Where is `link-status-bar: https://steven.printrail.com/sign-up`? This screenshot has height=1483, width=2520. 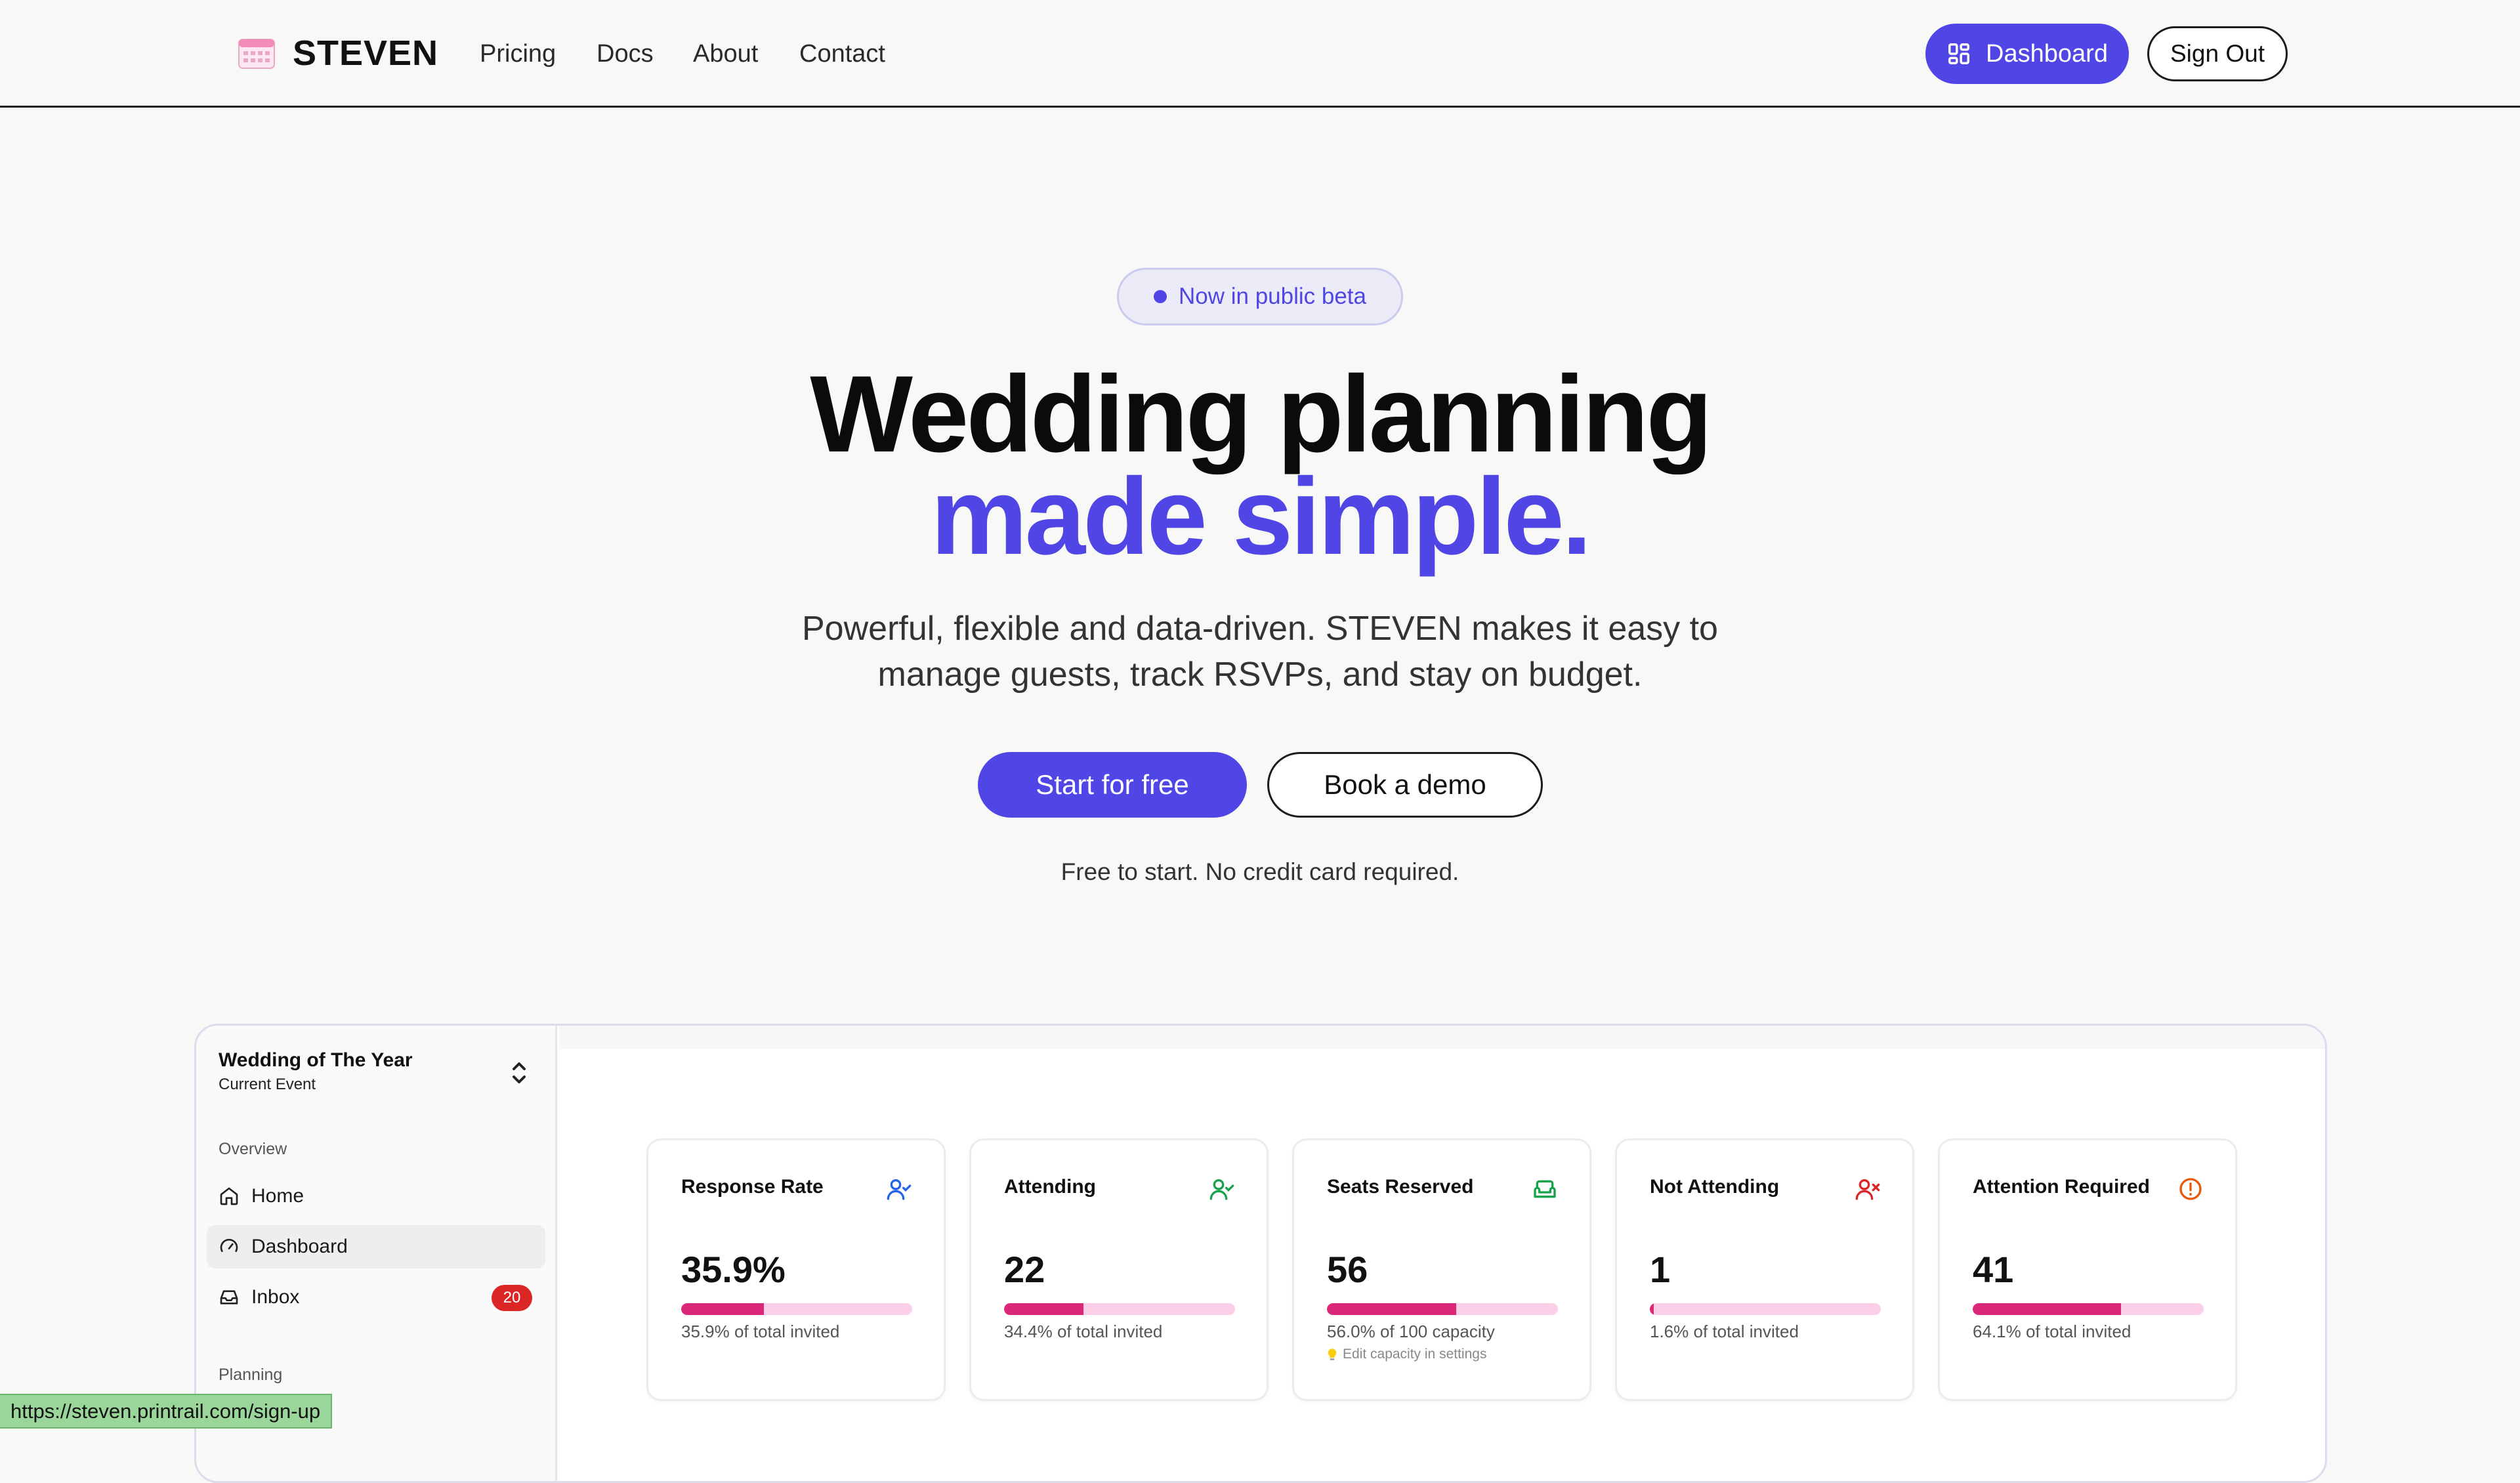
link-status-bar: https://steven.printrail.com/sign-up is located at coordinates (166, 1411).